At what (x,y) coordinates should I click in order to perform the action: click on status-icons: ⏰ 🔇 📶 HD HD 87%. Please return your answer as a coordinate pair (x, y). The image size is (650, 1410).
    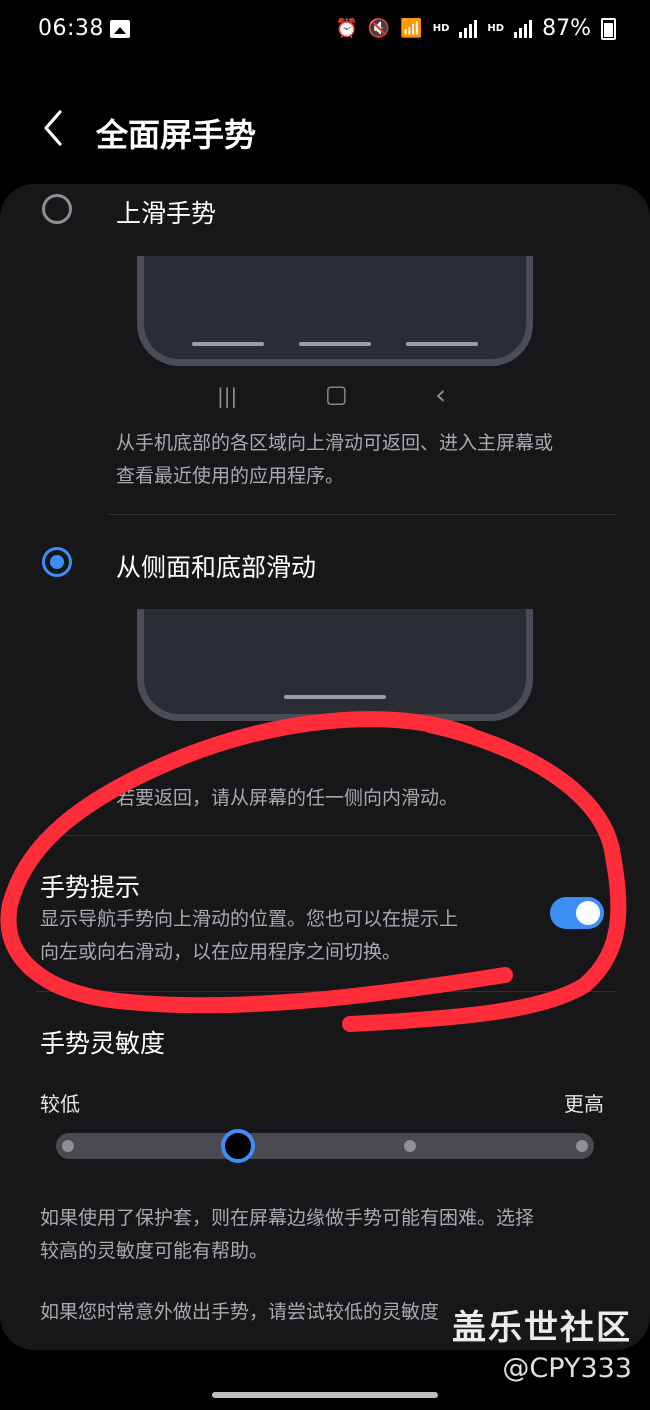
    Looking at the image, I should click on (475, 28).